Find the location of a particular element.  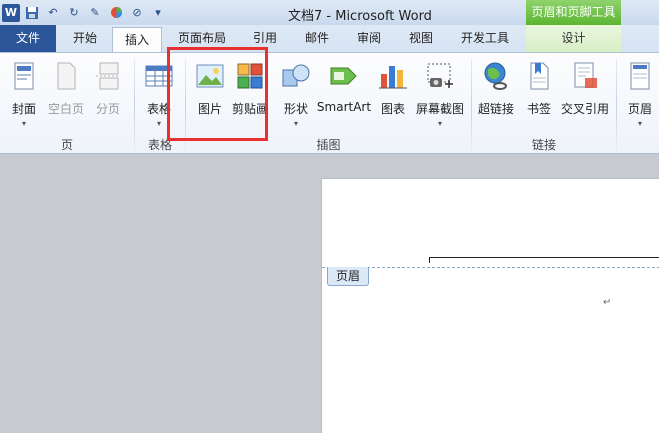

cover-page-label: 封面 is located at coordinates (23, 109).